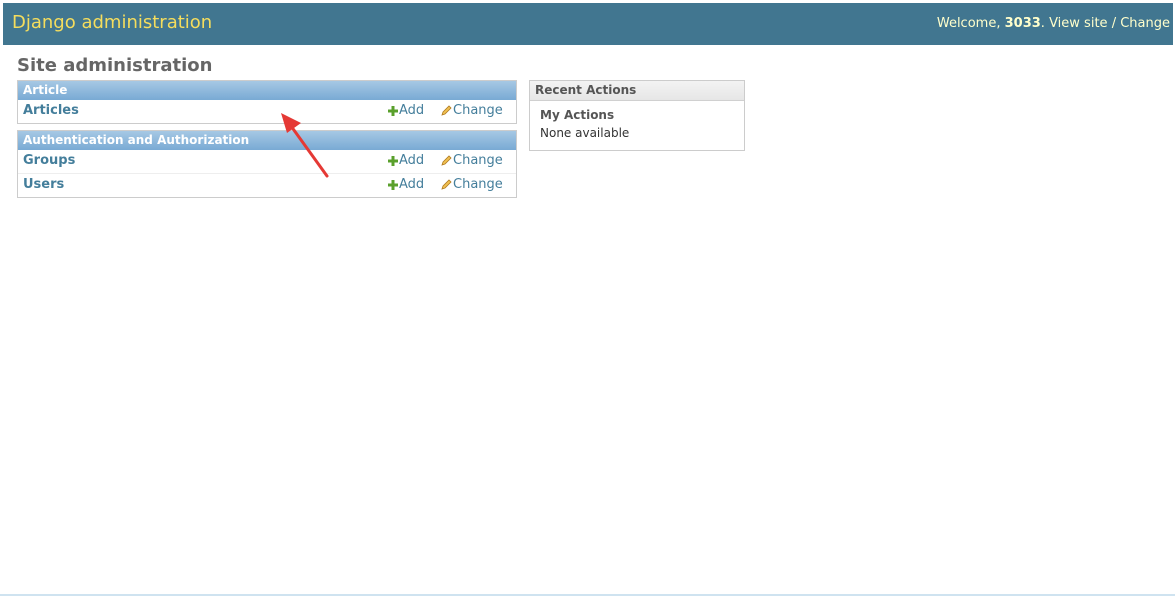 This screenshot has width=1175, height=599. I want to click on change-password-link: Change, so click(1145, 23).